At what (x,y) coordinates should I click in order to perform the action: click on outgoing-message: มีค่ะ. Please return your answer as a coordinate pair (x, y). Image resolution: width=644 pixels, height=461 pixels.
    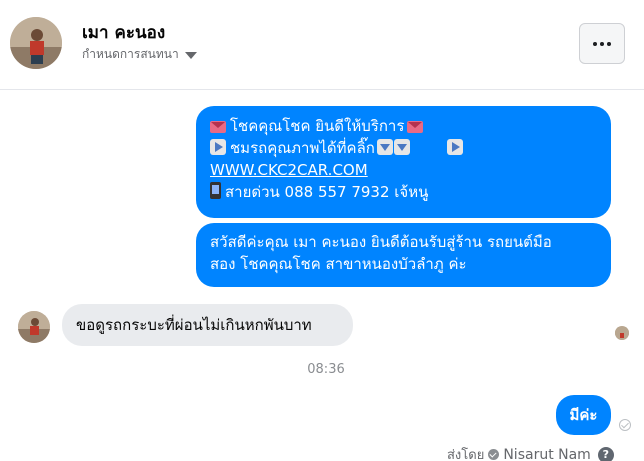
    Looking at the image, I should click on (583, 415).